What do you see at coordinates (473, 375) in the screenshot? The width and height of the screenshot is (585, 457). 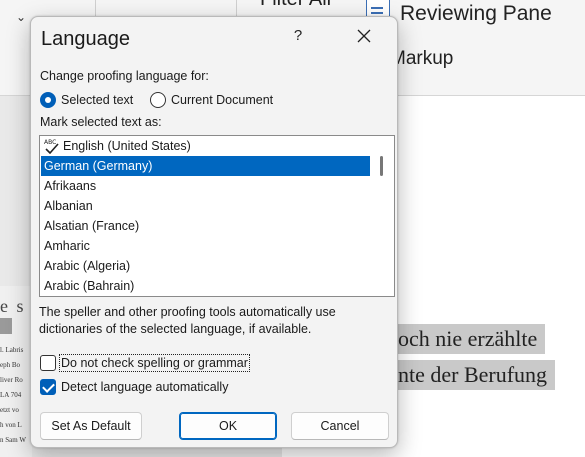 I see `document-text-line: nte der Berufung` at bounding box center [473, 375].